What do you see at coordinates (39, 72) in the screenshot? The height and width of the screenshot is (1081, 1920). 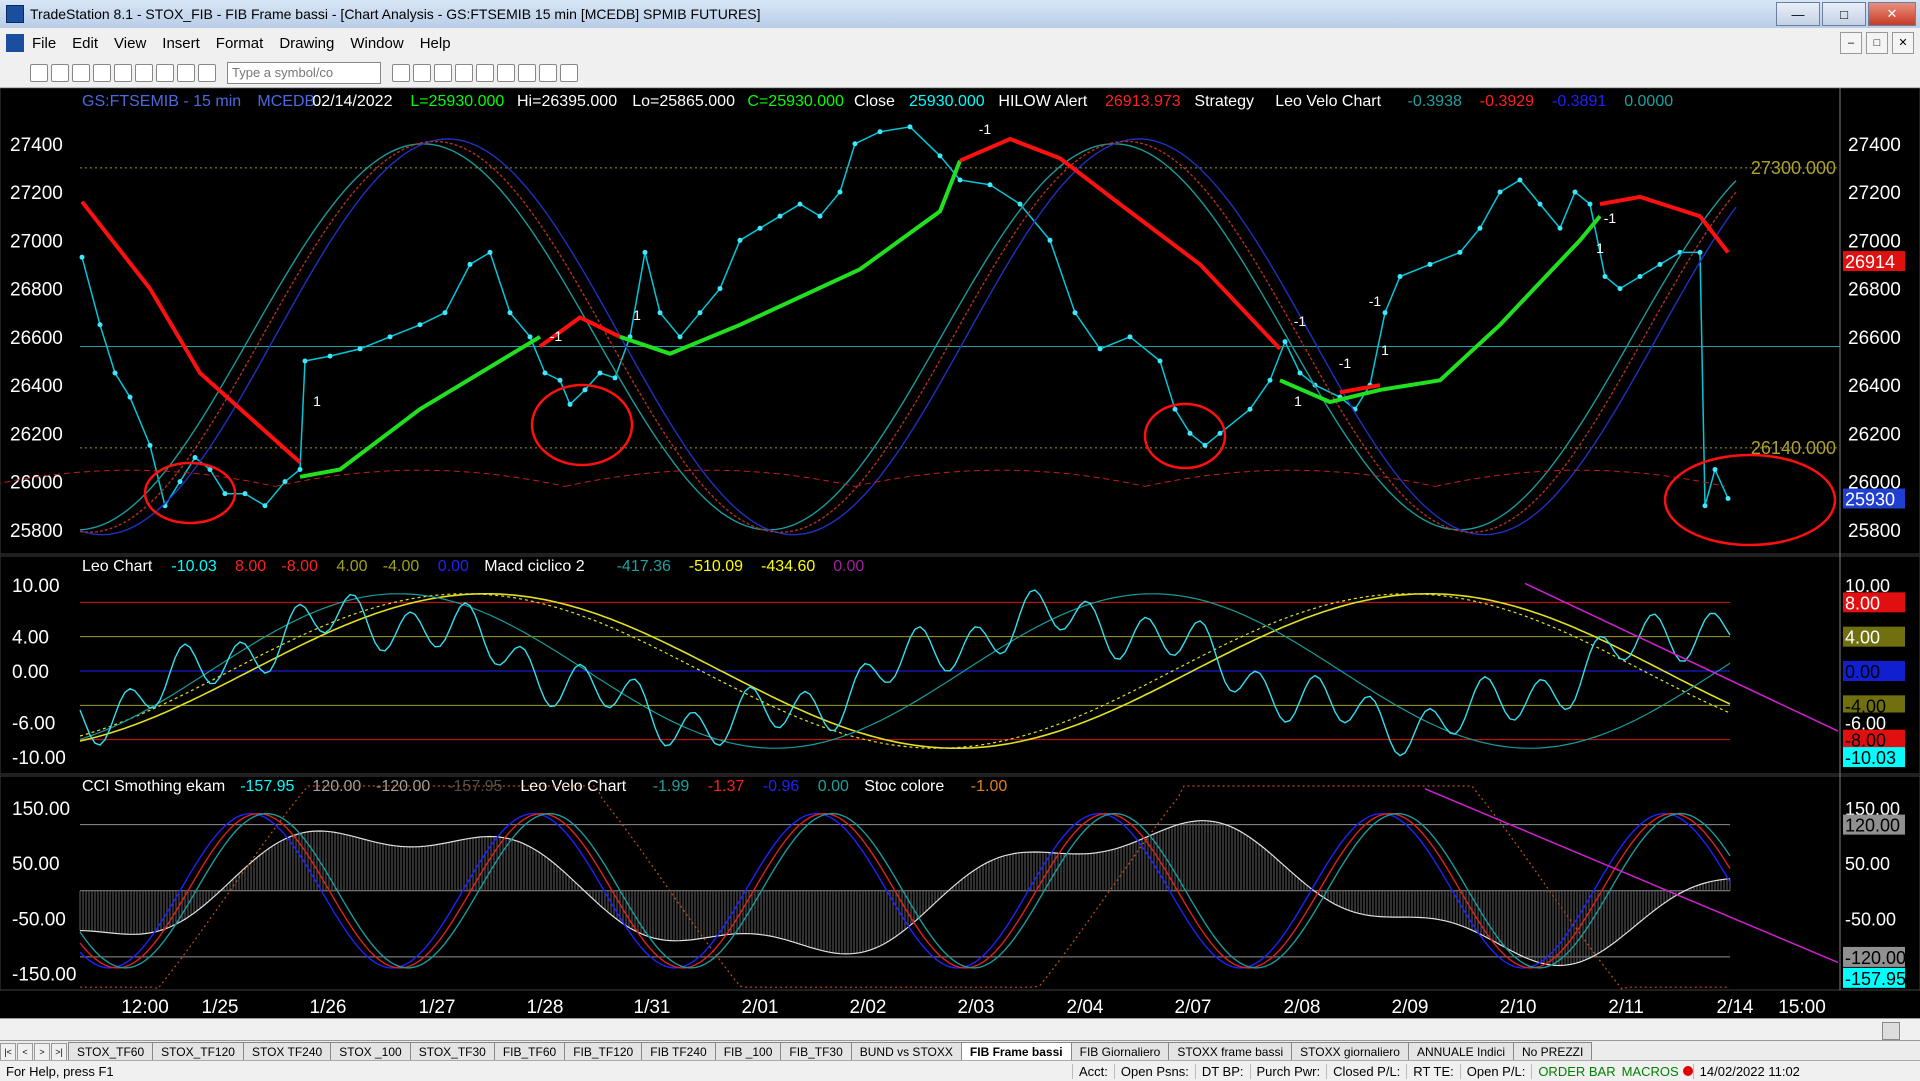 I see `new-icon` at bounding box center [39, 72].